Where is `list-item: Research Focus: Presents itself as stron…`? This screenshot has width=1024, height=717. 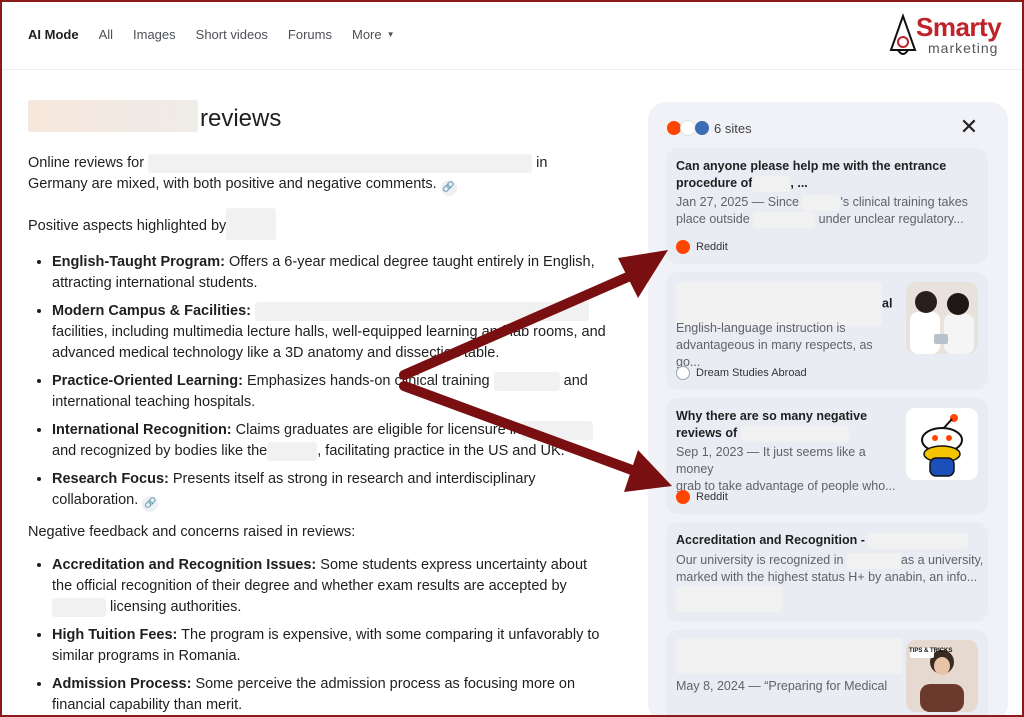 list-item: Research Focus: Presents itself as stron… is located at coordinates (330, 490).